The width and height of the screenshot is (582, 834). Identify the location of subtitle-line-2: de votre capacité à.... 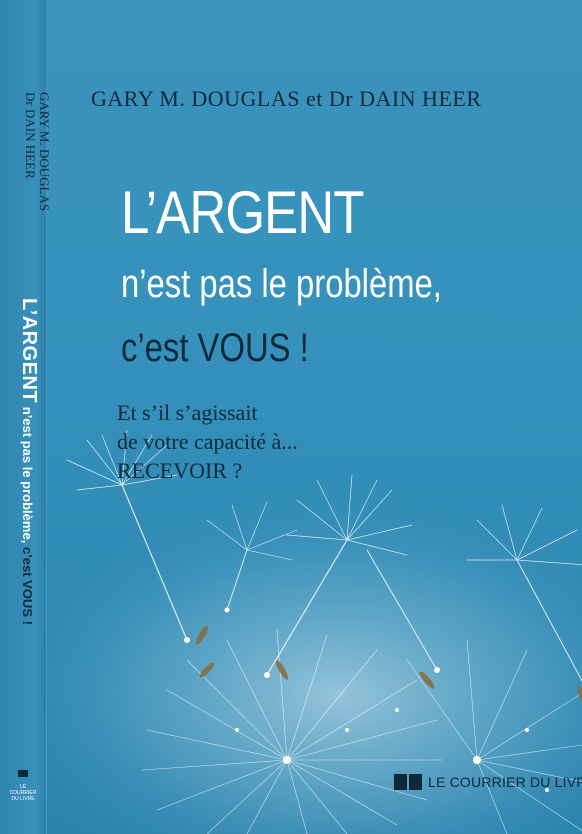
(207, 441).